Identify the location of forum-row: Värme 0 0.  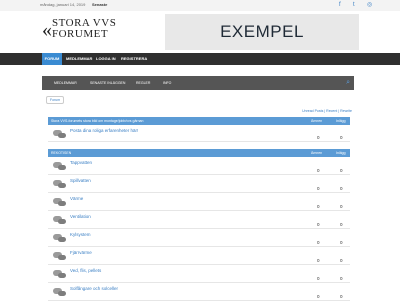
(199, 202).